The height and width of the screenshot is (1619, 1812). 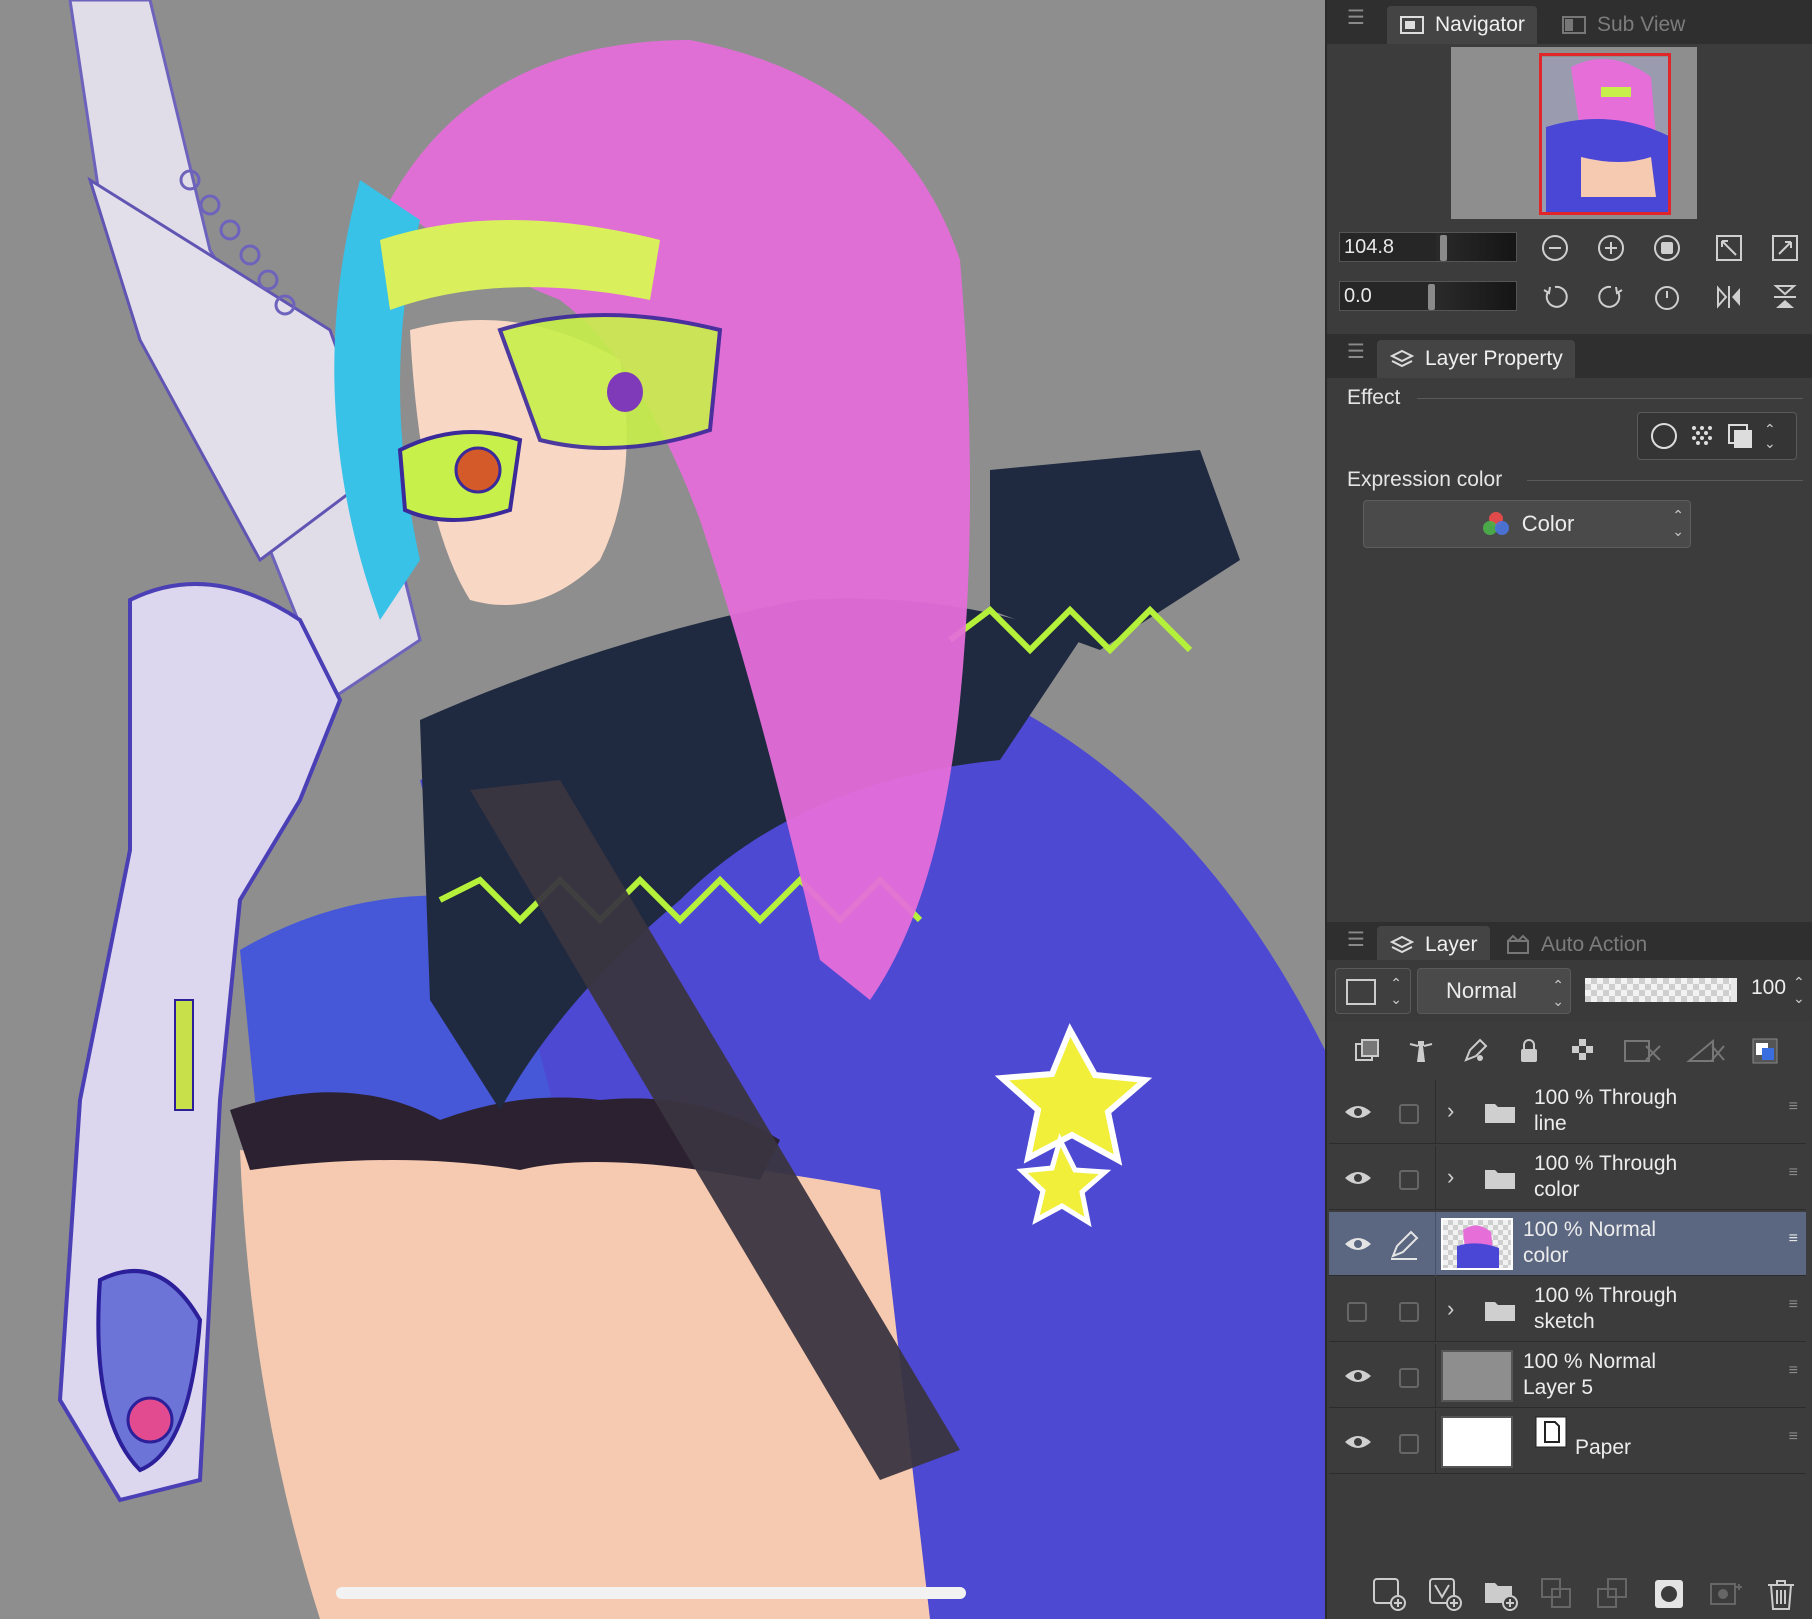 I want to click on ruler-range-button, so click(x=1706, y=1051).